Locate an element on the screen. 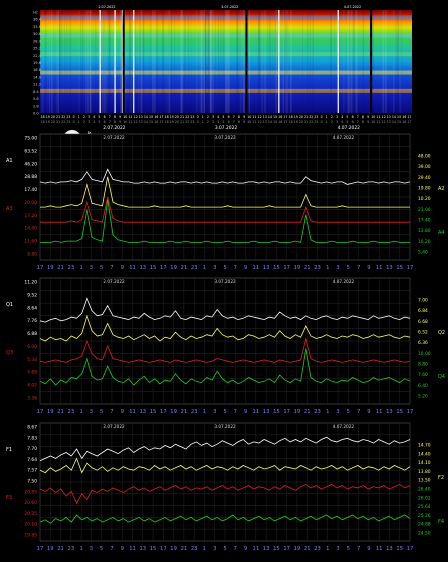 The width and height of the screenshot is (448, 562). x-tick-label: 3 is located at coordinates (214, 549).